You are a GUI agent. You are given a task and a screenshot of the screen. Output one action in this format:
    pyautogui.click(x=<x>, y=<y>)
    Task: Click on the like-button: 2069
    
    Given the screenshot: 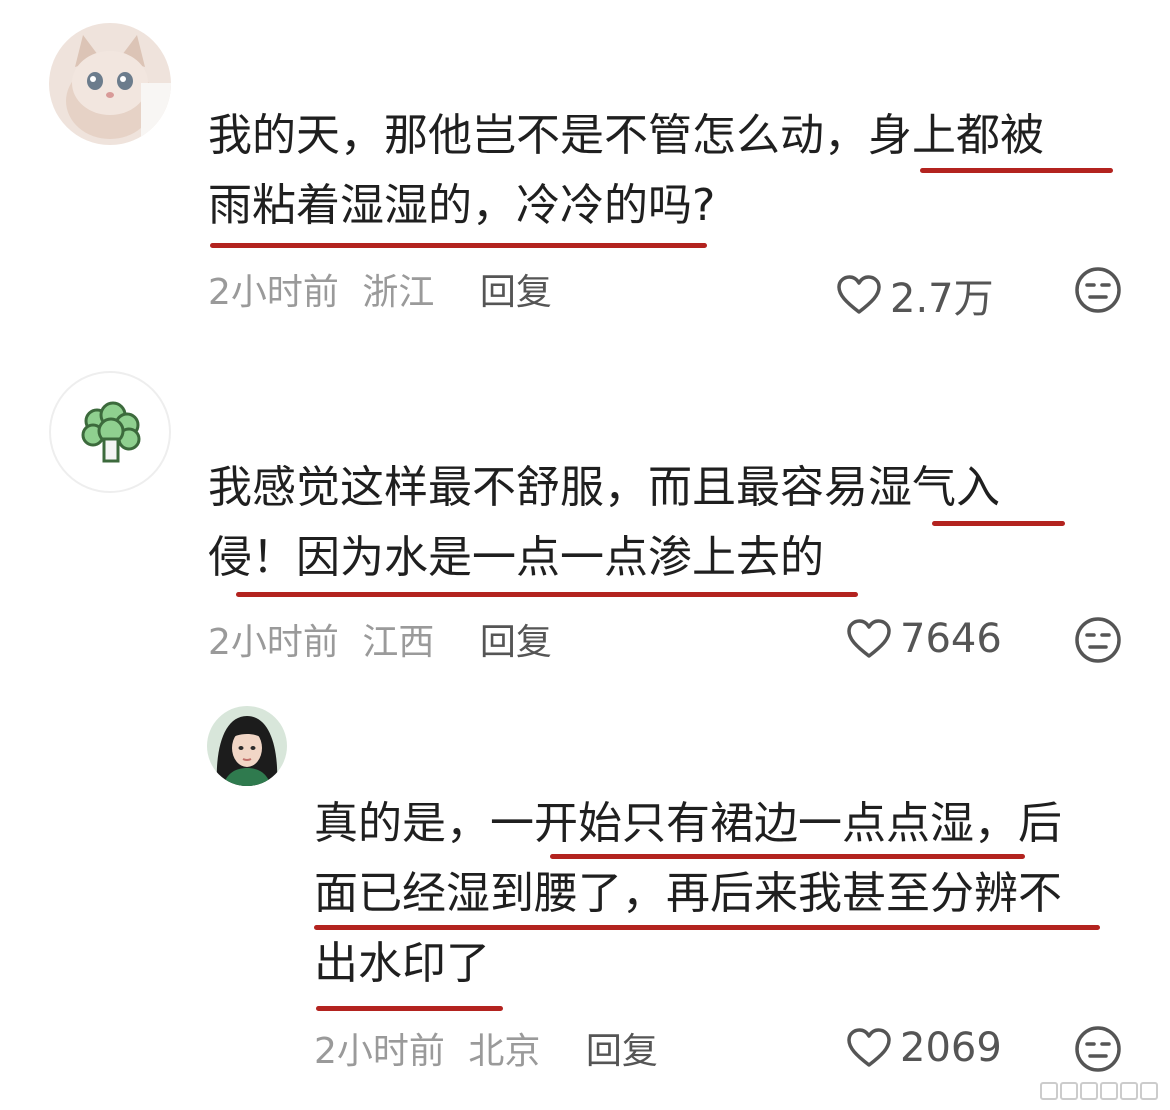 What is the action you would take?
    pyautogui.click(x=924, y=1048)
    